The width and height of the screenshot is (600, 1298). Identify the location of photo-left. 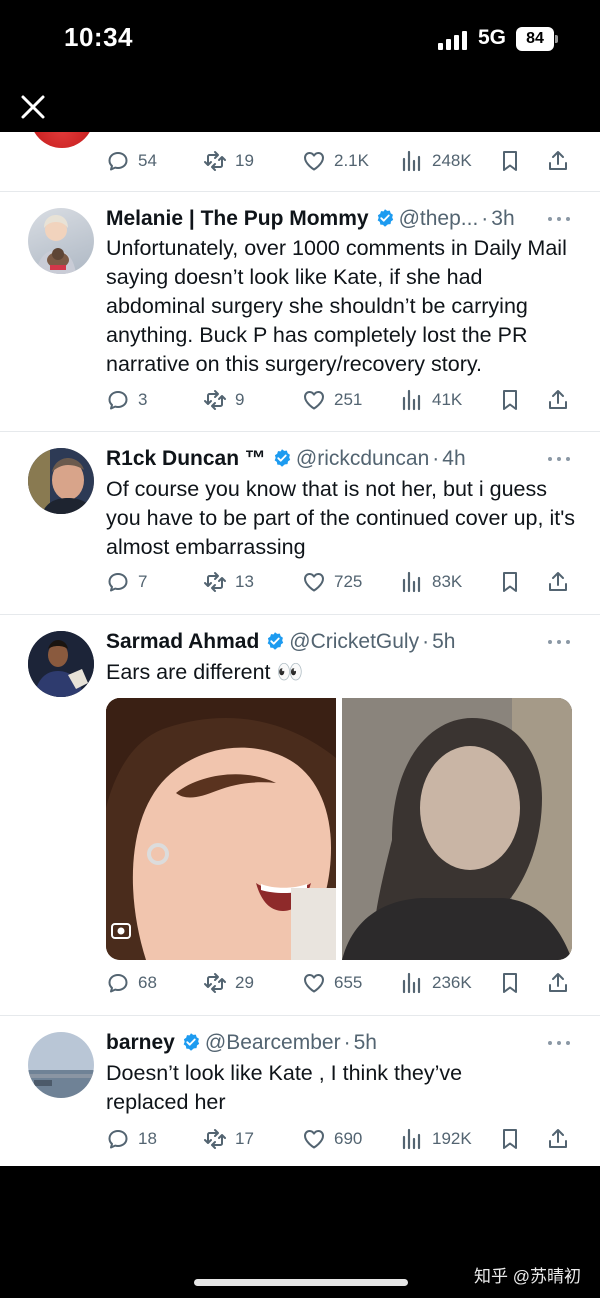
(221, 829).